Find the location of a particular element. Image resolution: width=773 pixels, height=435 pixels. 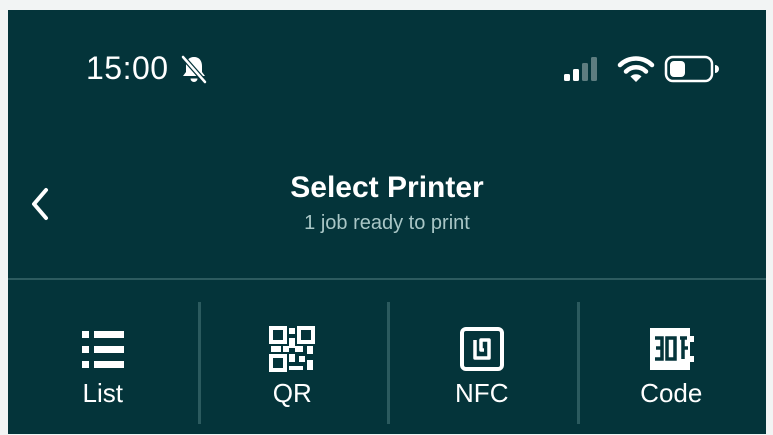

tab-nfc: NFC is located at coordinates (482, 357).